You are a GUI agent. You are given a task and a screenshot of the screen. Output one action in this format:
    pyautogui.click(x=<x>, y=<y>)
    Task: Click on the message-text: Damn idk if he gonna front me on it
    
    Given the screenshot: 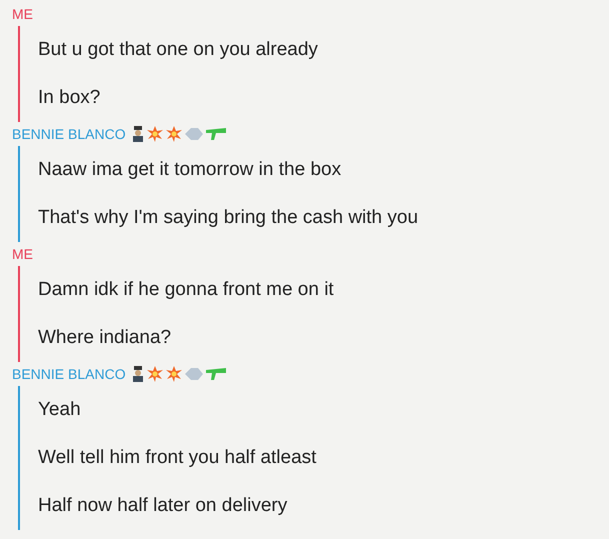 What is the action you would take?
    pyautogui.click(x=186, y=290)
    